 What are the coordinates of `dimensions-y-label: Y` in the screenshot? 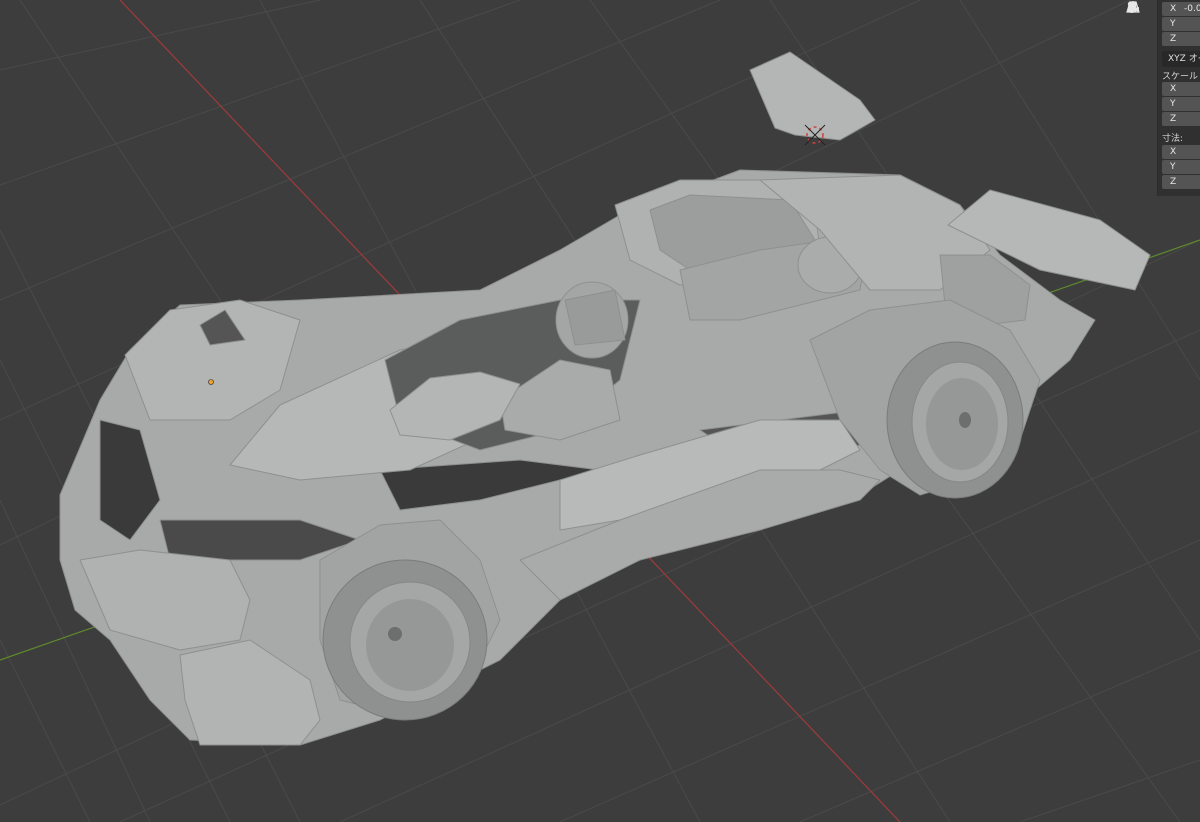 It's located at (1173, 167).